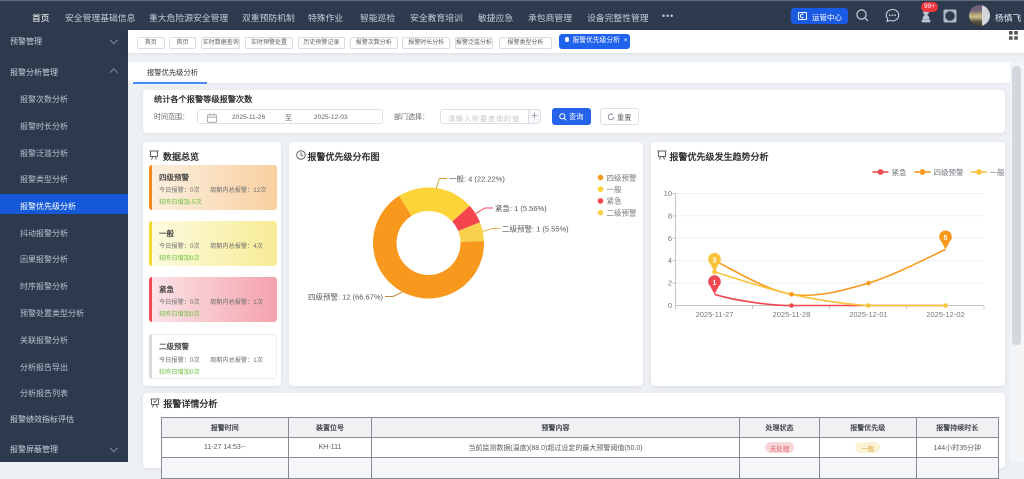 The width and height of the screenshot is (1024, 479). I want to click on svg-text: 6, so click(669, 238).